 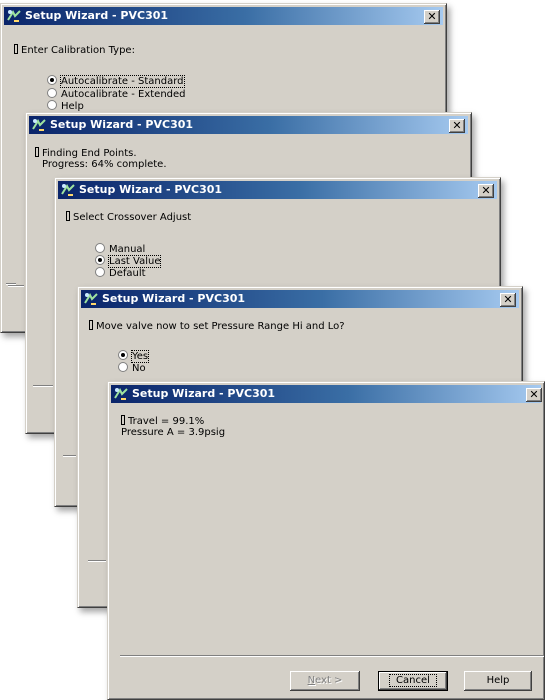 I want to click on window-4-separator-fragment, so click(x=97, y=561).